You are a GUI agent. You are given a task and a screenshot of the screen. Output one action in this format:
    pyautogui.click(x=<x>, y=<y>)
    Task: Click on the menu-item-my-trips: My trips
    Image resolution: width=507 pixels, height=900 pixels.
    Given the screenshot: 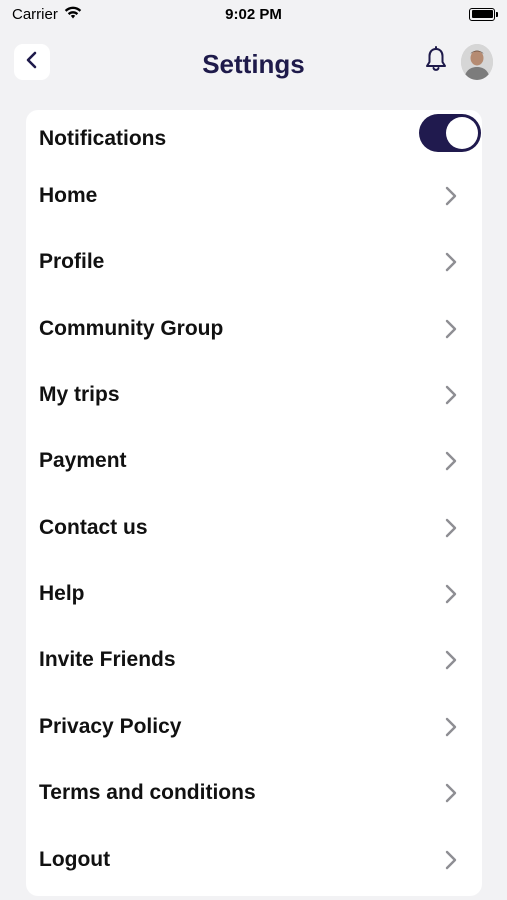 What is the action you would take?
    pyautogui.click(x=254, y=395)
    